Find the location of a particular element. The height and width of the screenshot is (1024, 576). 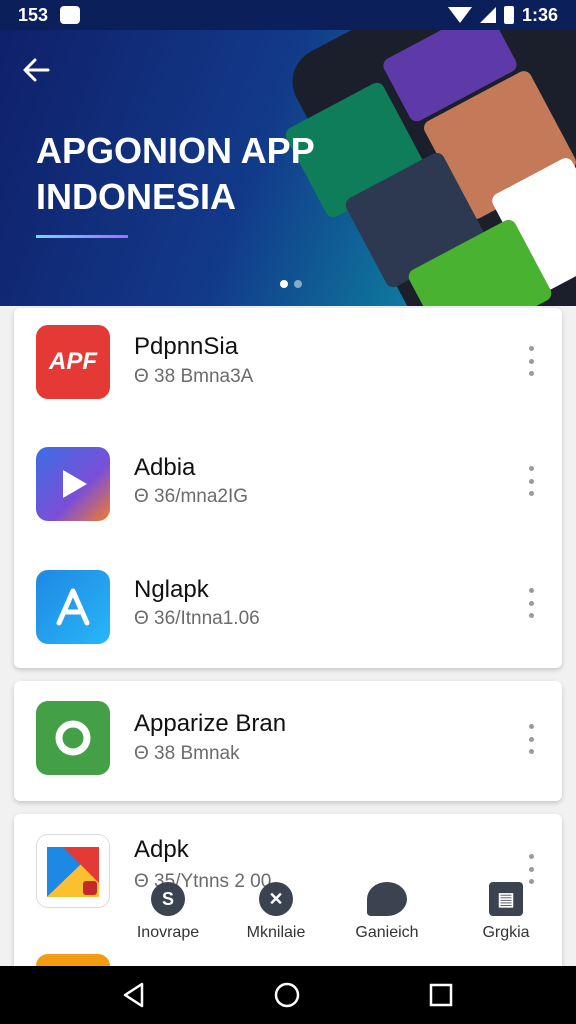

back-triangle-icon is located at coordinates (134, 995).